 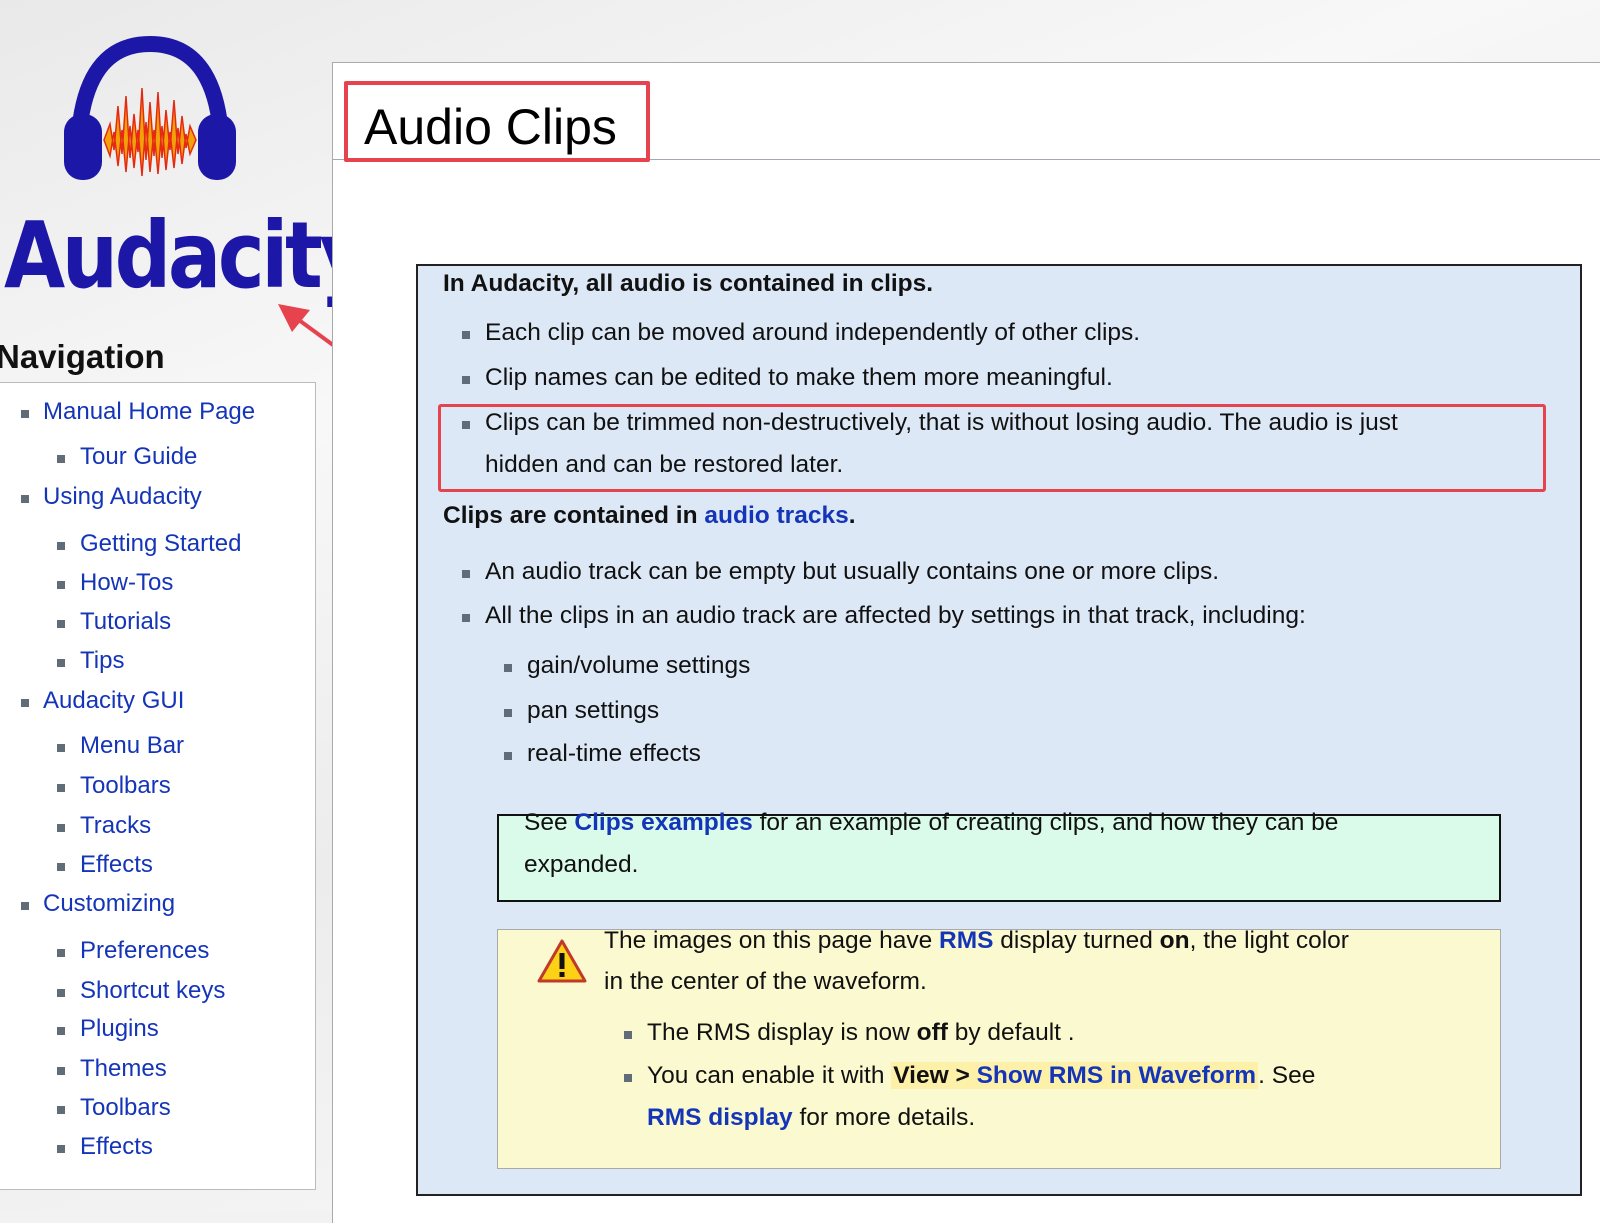 What do you see at coordinates (966, 940) in the screenshot?
I see `rms-link: RMS` at bounding box center [966, 940].